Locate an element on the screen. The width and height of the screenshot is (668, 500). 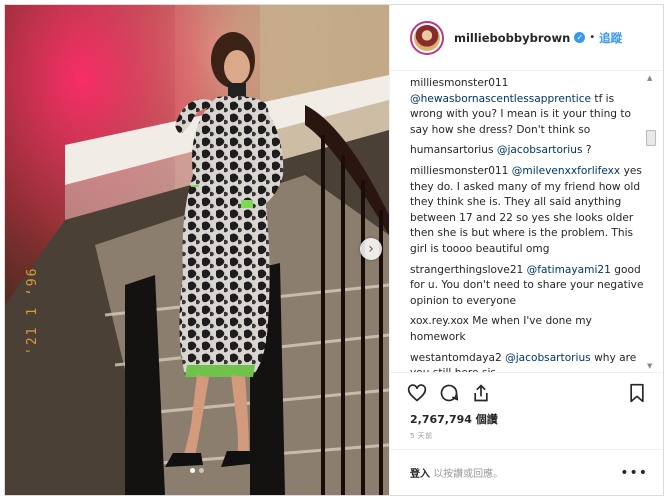
comment-author: strangerthingslove21 is located at coordinates (466, 270).